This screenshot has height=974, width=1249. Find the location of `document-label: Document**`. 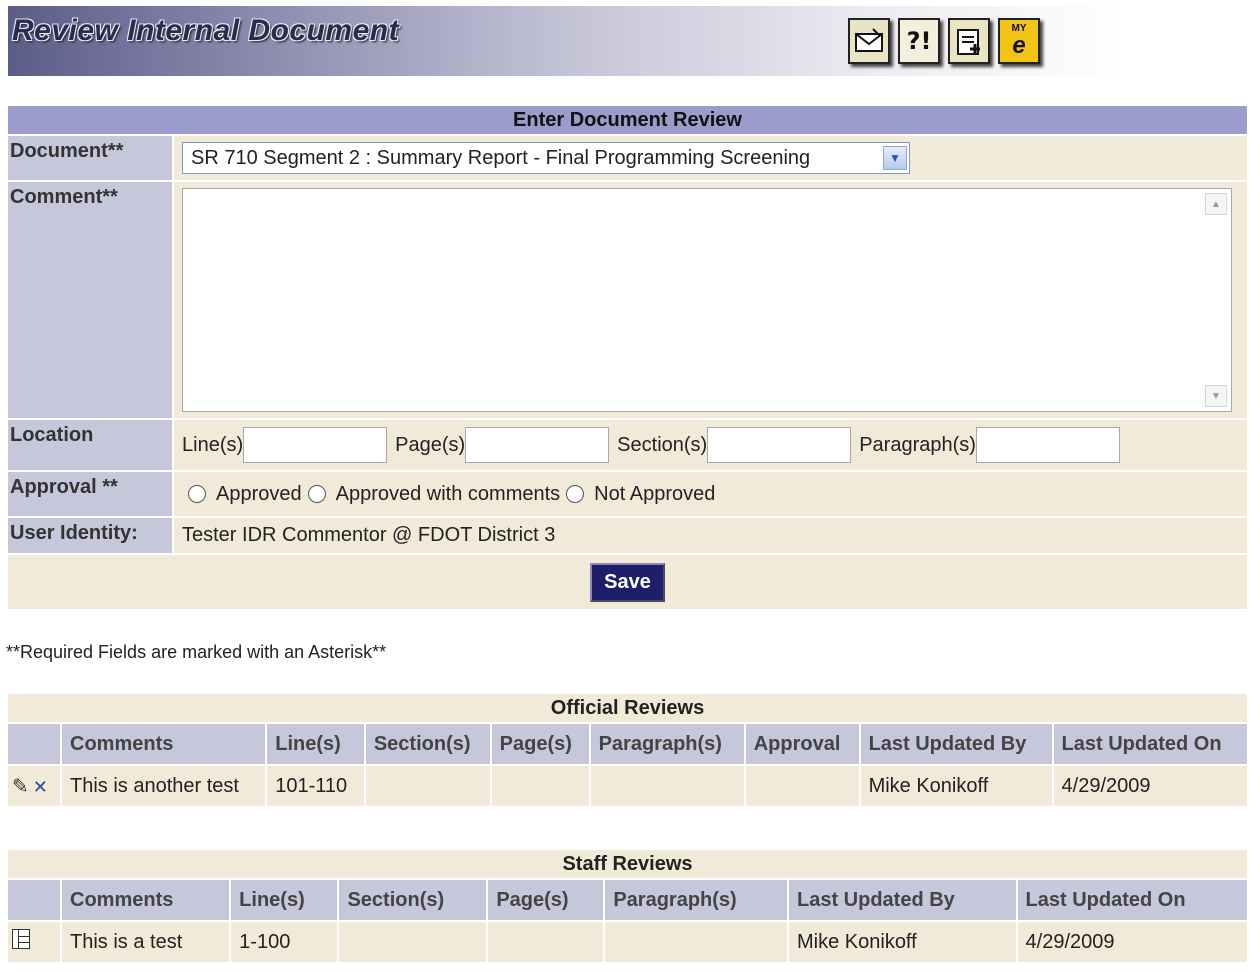

document-label: Document** is located at coordinates (90, 158).